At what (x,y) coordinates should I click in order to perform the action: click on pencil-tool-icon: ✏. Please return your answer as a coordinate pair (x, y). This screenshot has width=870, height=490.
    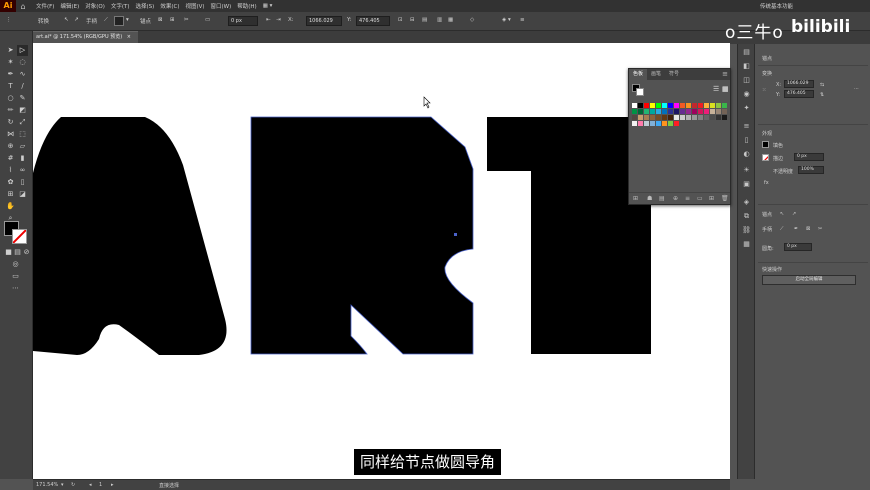
    Looking at the image, I should click on (10, 110).